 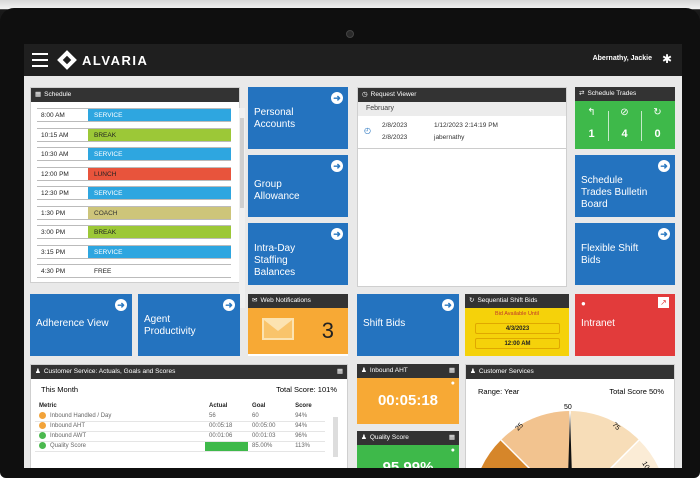 What do you see at coordinates (67, 60) in the screenshot?
I see `alvaria-logo-icon` at bounding box center [67, 60].